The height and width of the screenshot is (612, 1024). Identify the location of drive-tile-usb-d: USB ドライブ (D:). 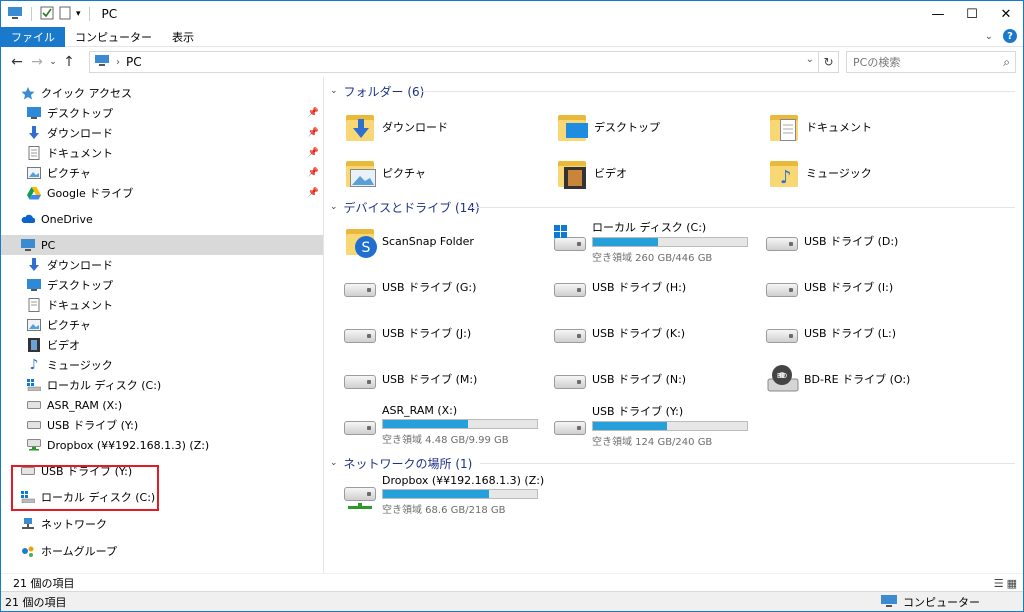
(874, 241).